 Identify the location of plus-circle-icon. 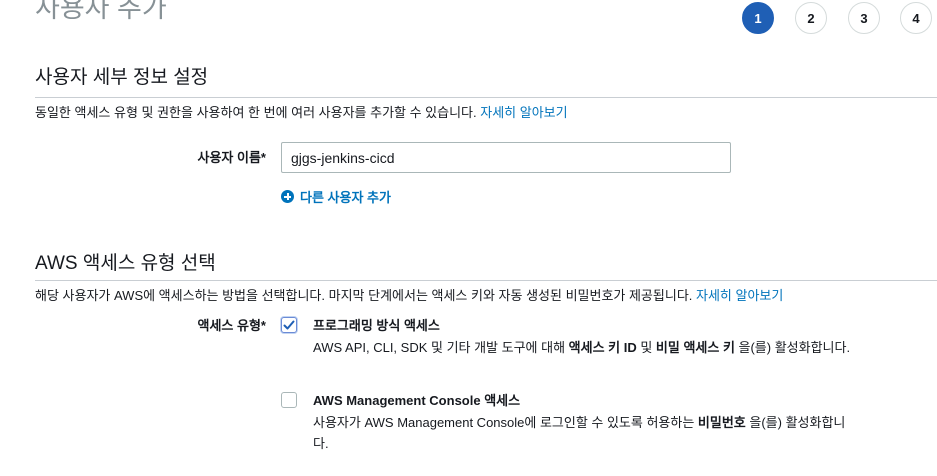
(287, 196).